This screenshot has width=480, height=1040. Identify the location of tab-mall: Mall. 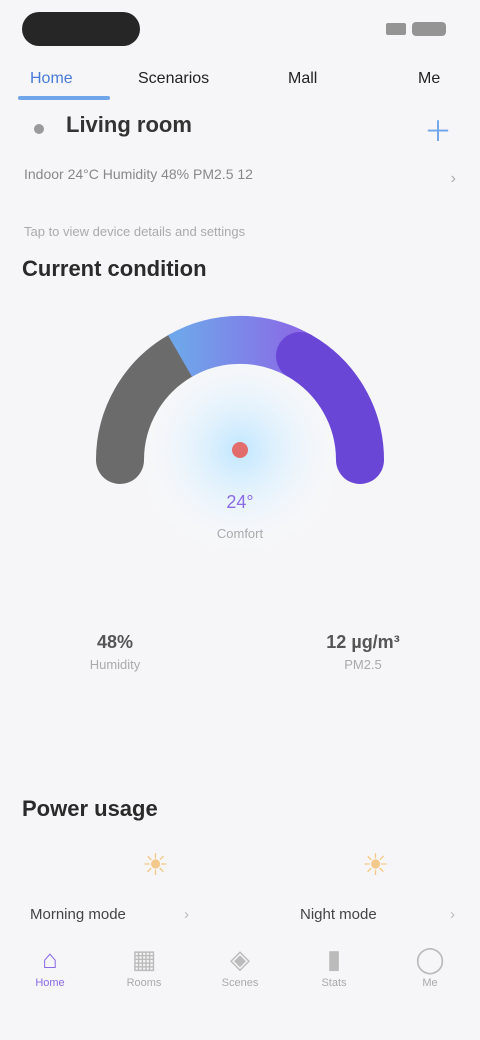
(302, 79).